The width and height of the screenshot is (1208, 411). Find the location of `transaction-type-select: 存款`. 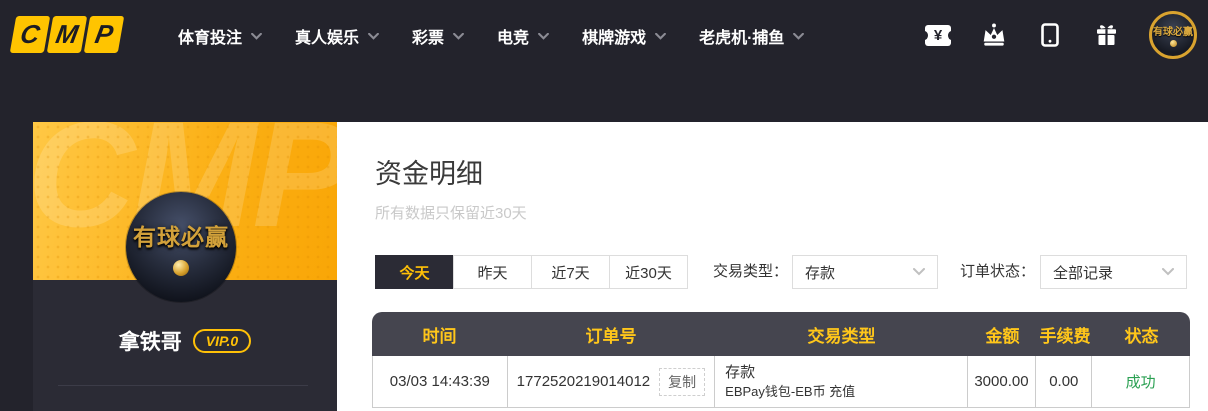

transaction-type-select: 存款 is located at coordinates (865, 272).